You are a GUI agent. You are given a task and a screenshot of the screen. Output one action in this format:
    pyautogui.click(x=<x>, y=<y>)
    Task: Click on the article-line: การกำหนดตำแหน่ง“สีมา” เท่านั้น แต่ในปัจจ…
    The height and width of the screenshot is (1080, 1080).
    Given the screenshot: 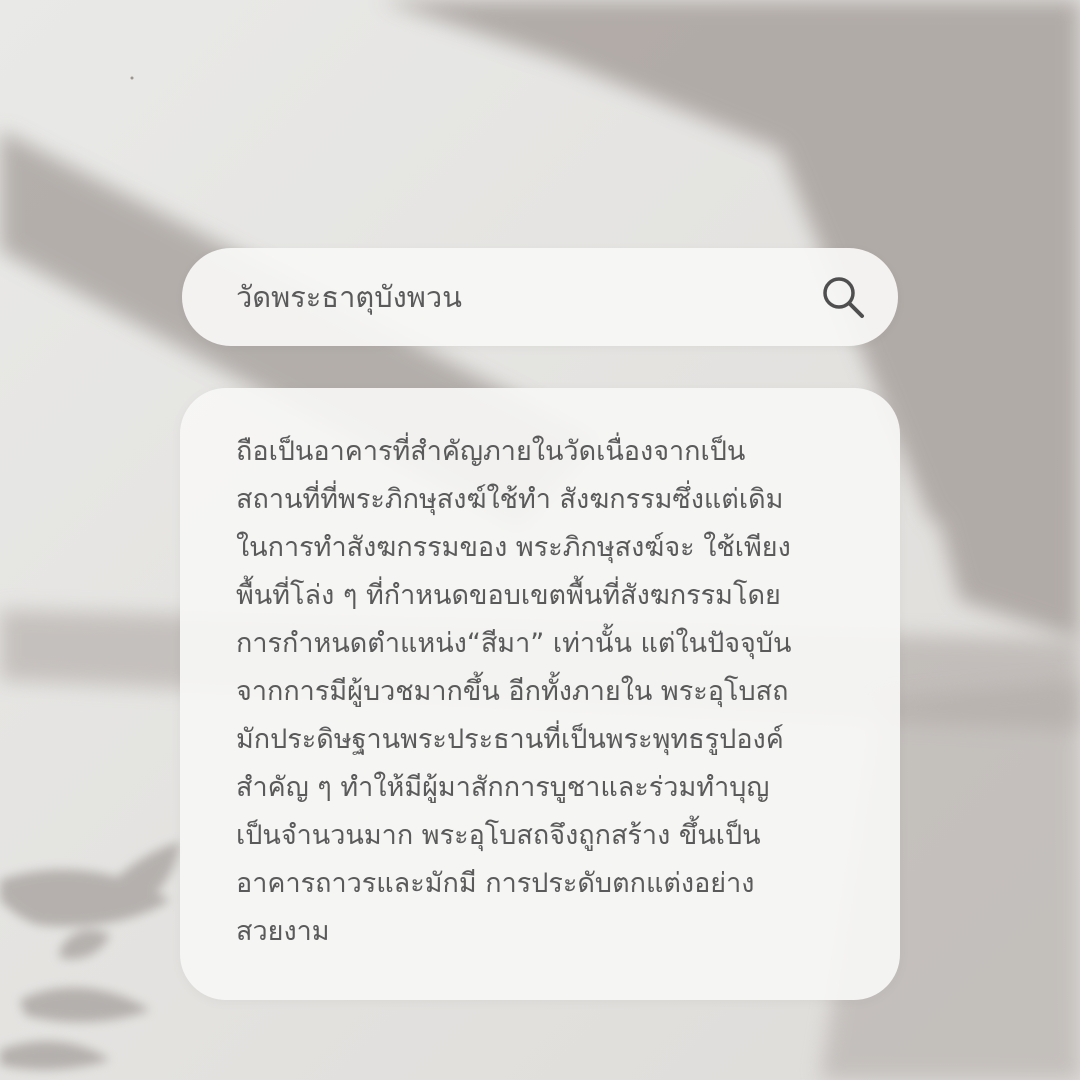 What is the action you would take?
    pyautogui.click(x=514, y=643)
    